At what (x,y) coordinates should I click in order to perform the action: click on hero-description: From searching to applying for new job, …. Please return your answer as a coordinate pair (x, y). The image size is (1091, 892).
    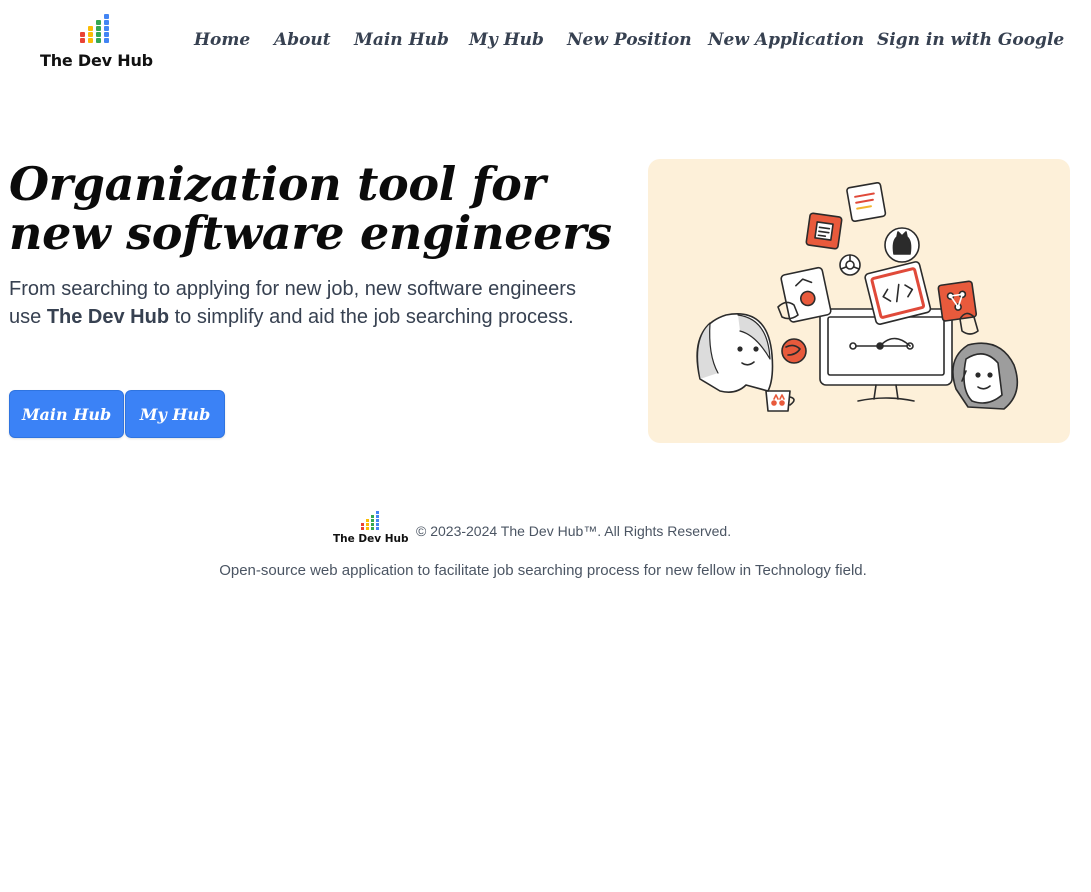
    Looking at the image, I should click on (299, 303).